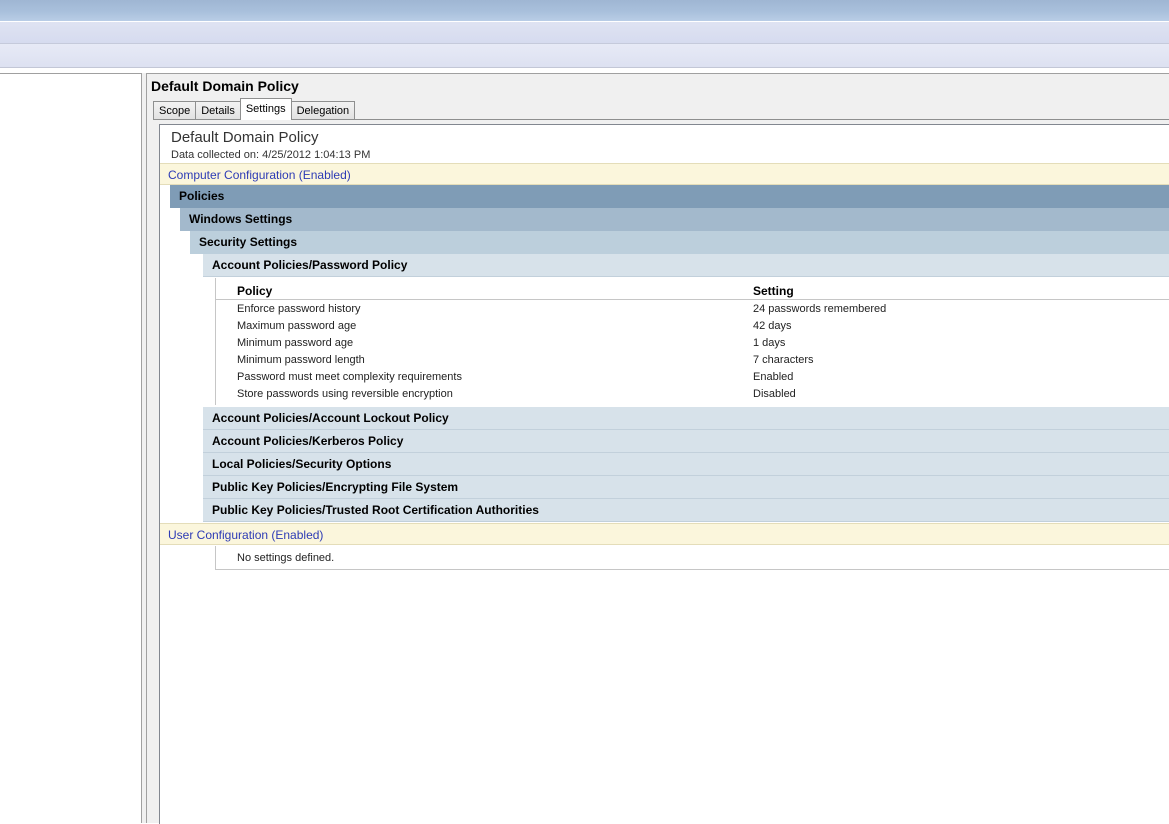 The width and height of the screenshot is (1169, 824). I want to click on security-settings-header: Security Settings, so click(679, 242).